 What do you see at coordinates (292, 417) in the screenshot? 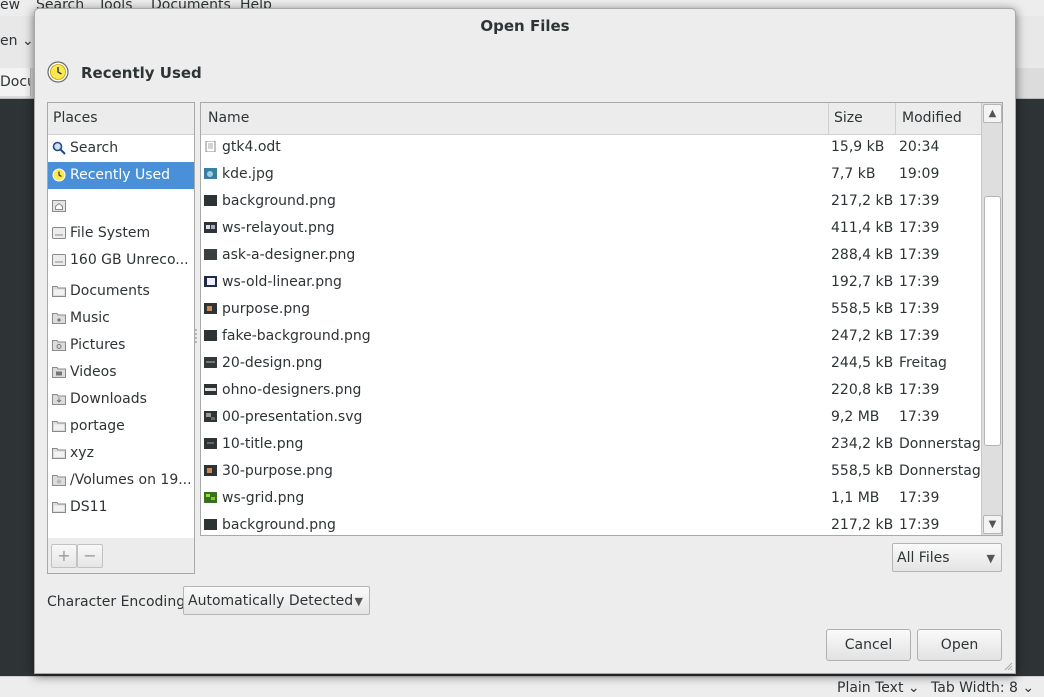
I see `file-name: 00-presentation.svg` at bounding box center [292, 417].